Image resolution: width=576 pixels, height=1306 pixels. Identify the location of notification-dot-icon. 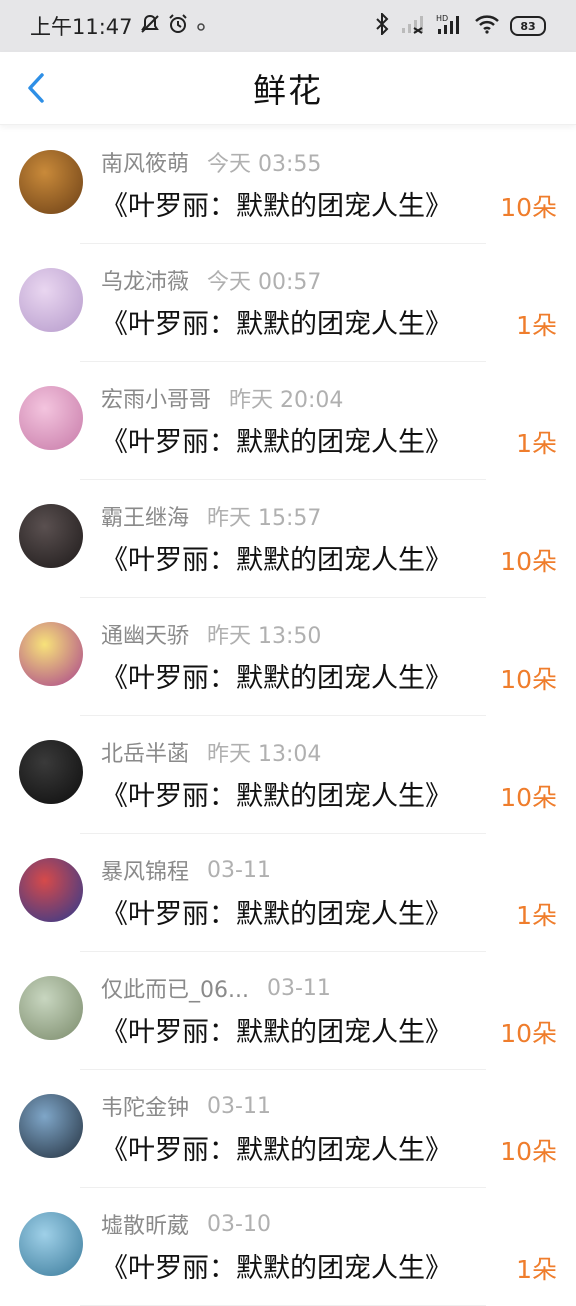
(201, 26).